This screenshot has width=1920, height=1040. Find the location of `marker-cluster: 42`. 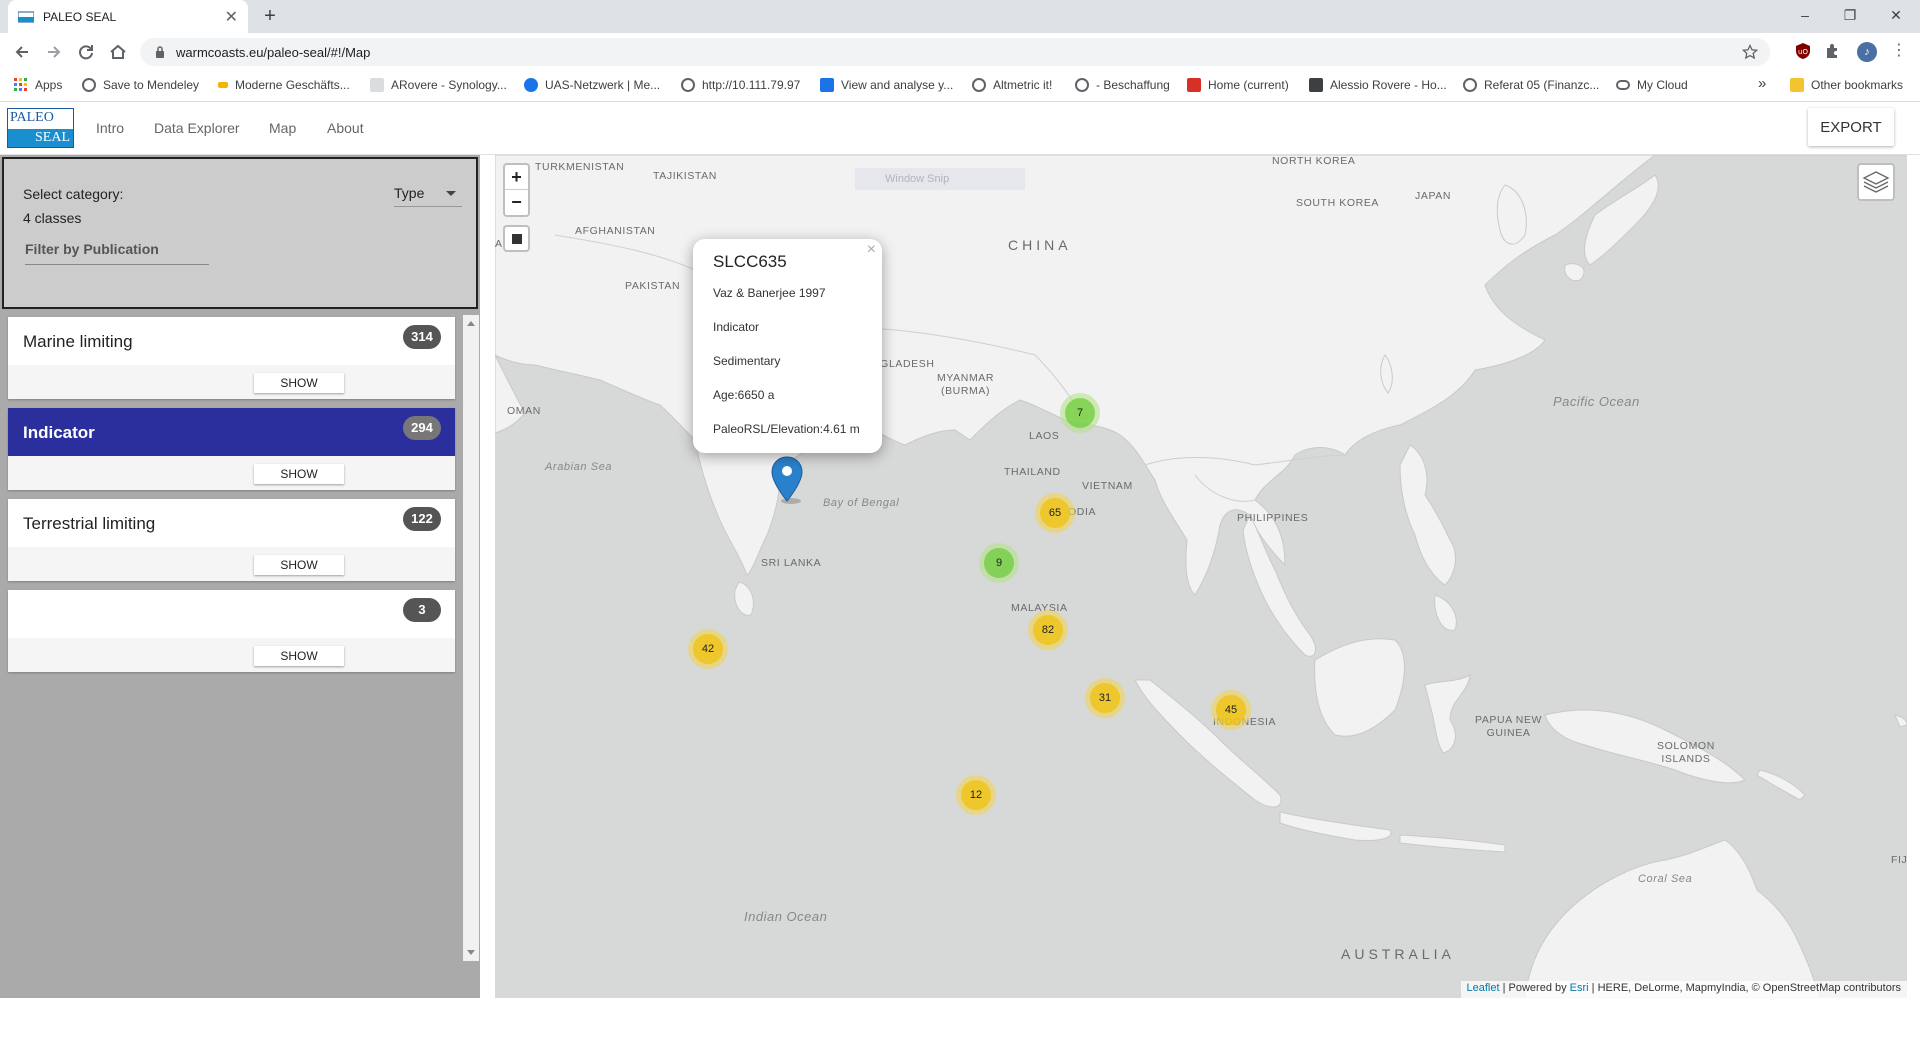

marker-cluster: 42 is located at coordinates (708, 649).